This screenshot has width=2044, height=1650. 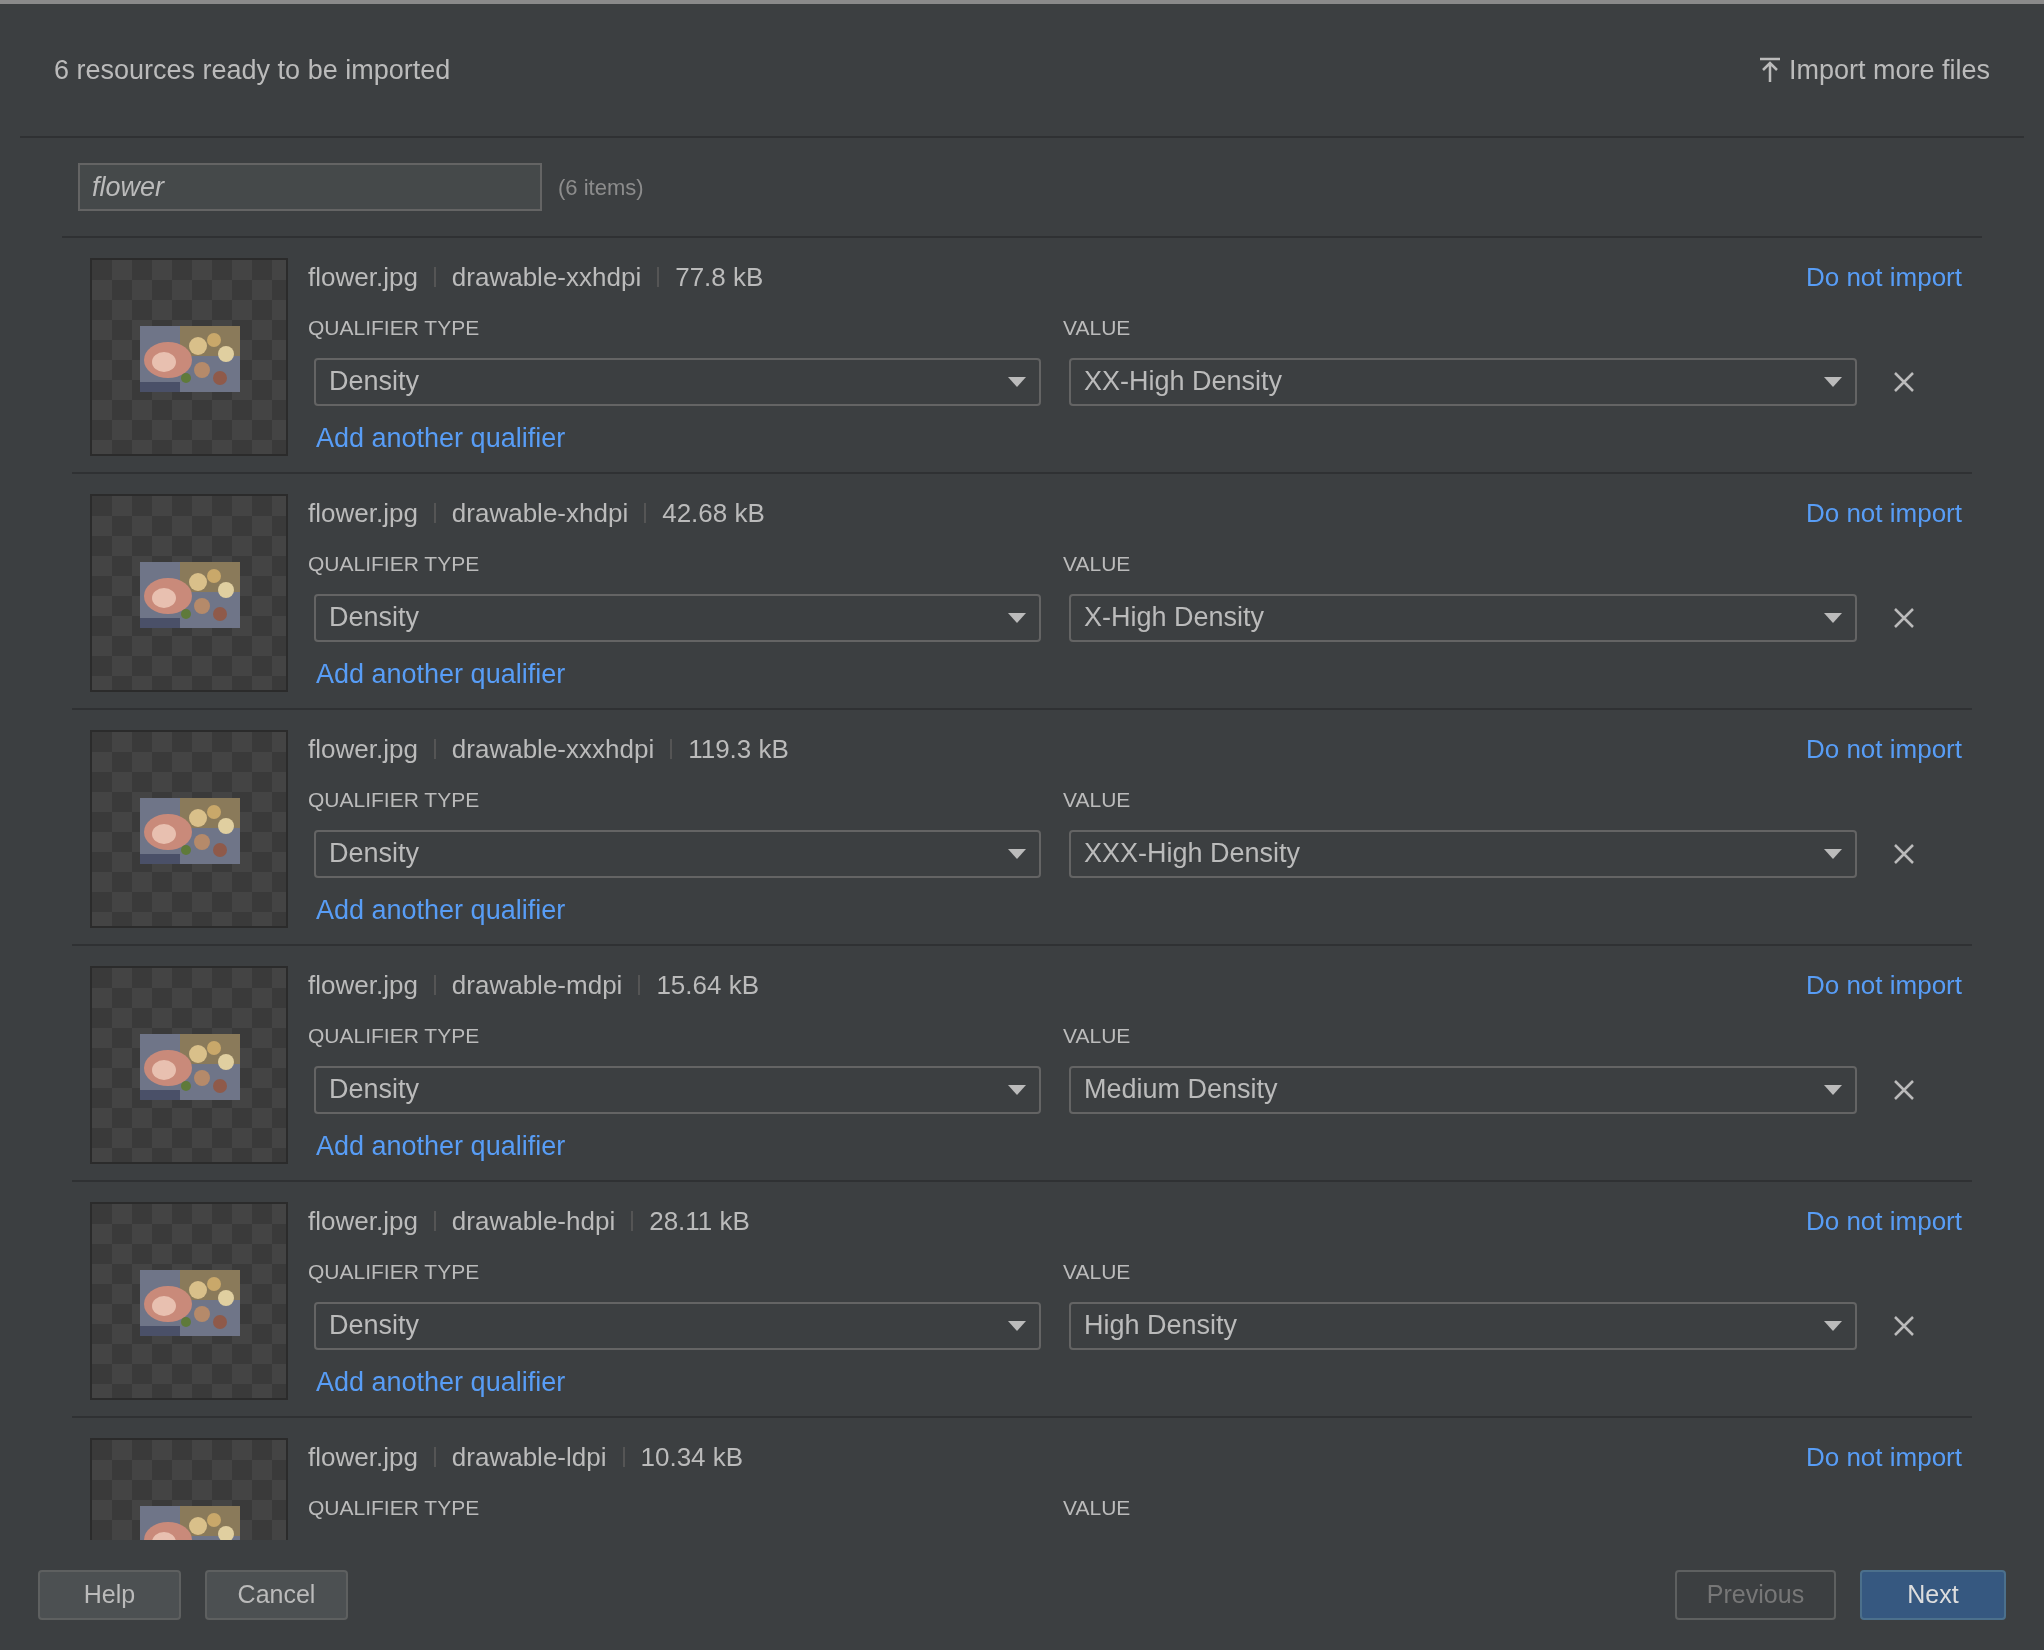 What do you see at coordinates (1463, 853) in the screenshot?
I see `value-dropdown: XXX-High Density` at bounding box center [1463, 853].